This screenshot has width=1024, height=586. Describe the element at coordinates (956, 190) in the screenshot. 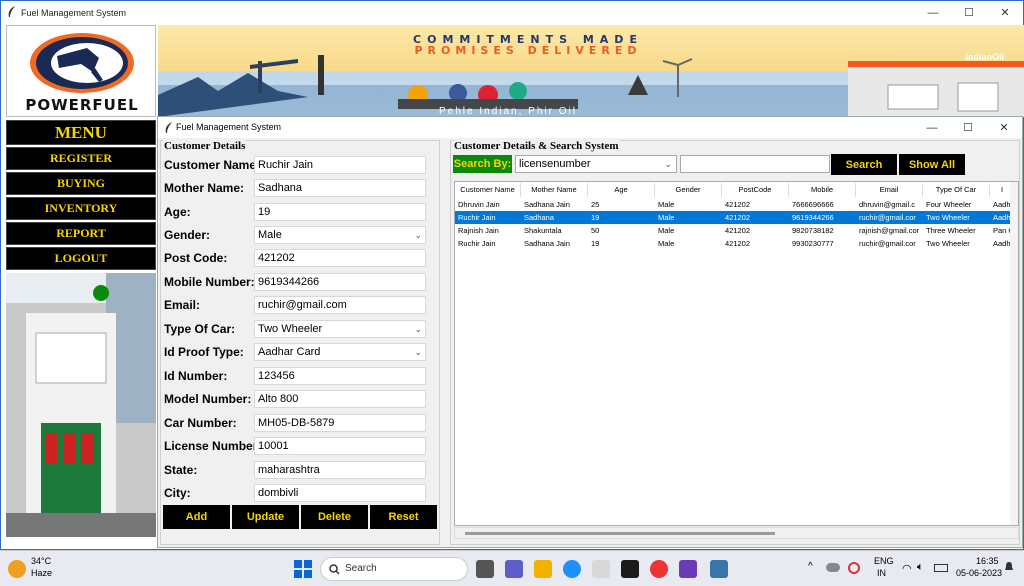

I see `column-header: Type Of Car` at that location.